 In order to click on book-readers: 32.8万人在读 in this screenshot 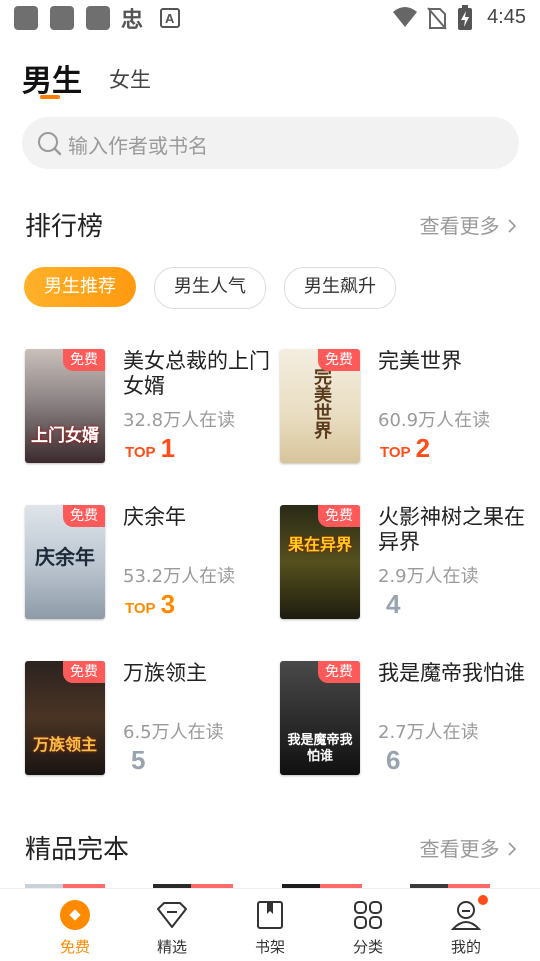, I will do `click(179, 420)`.